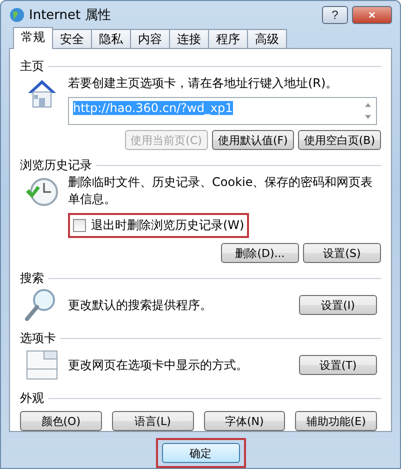  What do you see at coordinates (33, 38) in the screenshot?
I see `tab: 常规` at bounding box center [33, 38].